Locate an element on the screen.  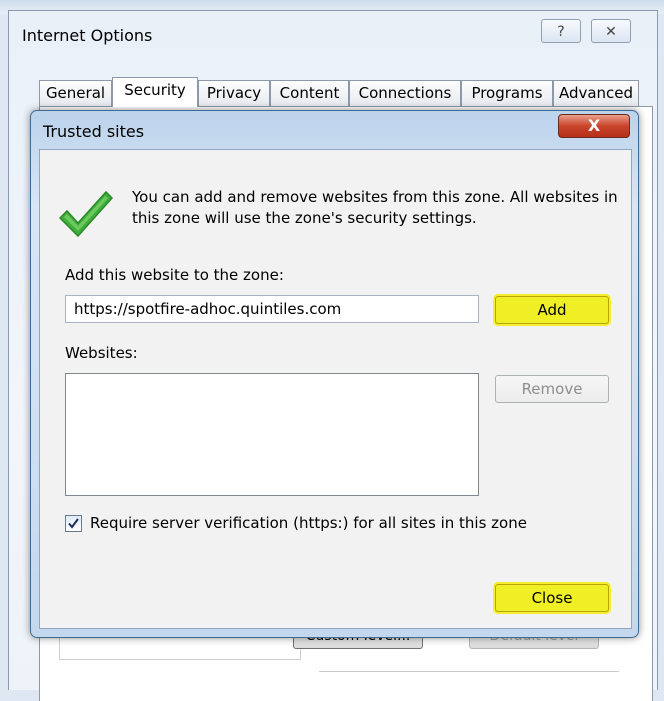
website-url-input is located at coordinates (272, 309).